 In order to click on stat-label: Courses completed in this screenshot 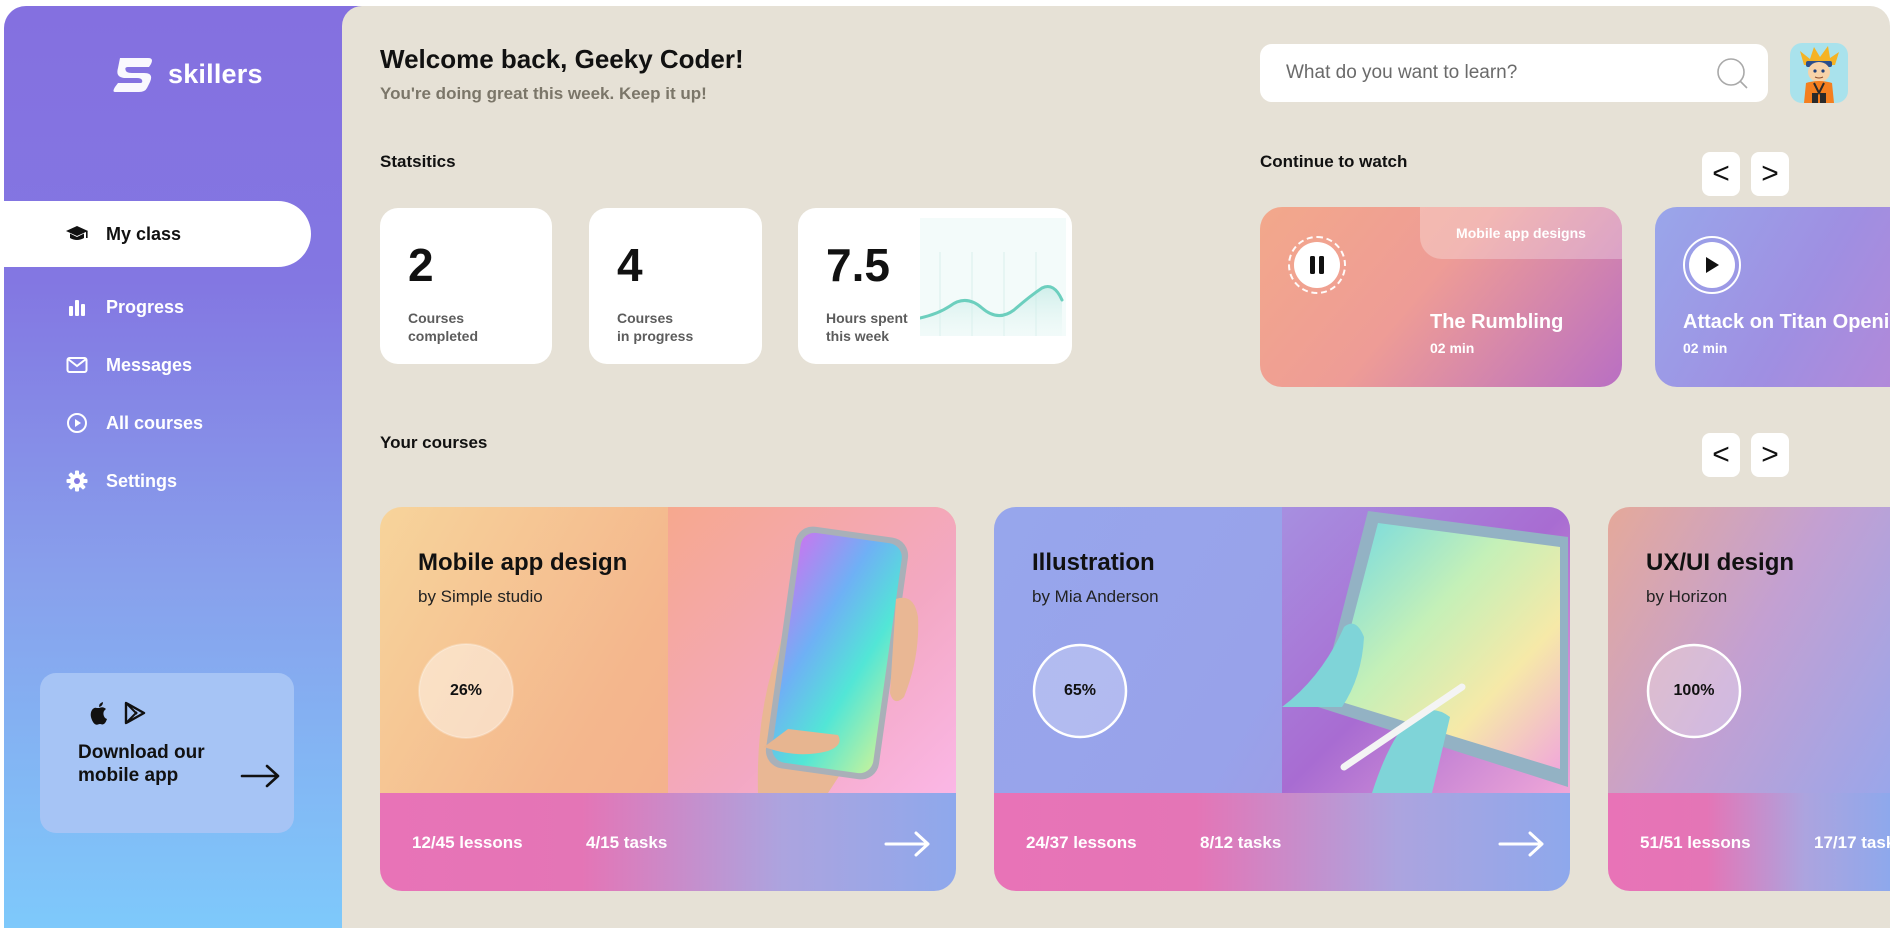, I will do `click(443, 327)`.